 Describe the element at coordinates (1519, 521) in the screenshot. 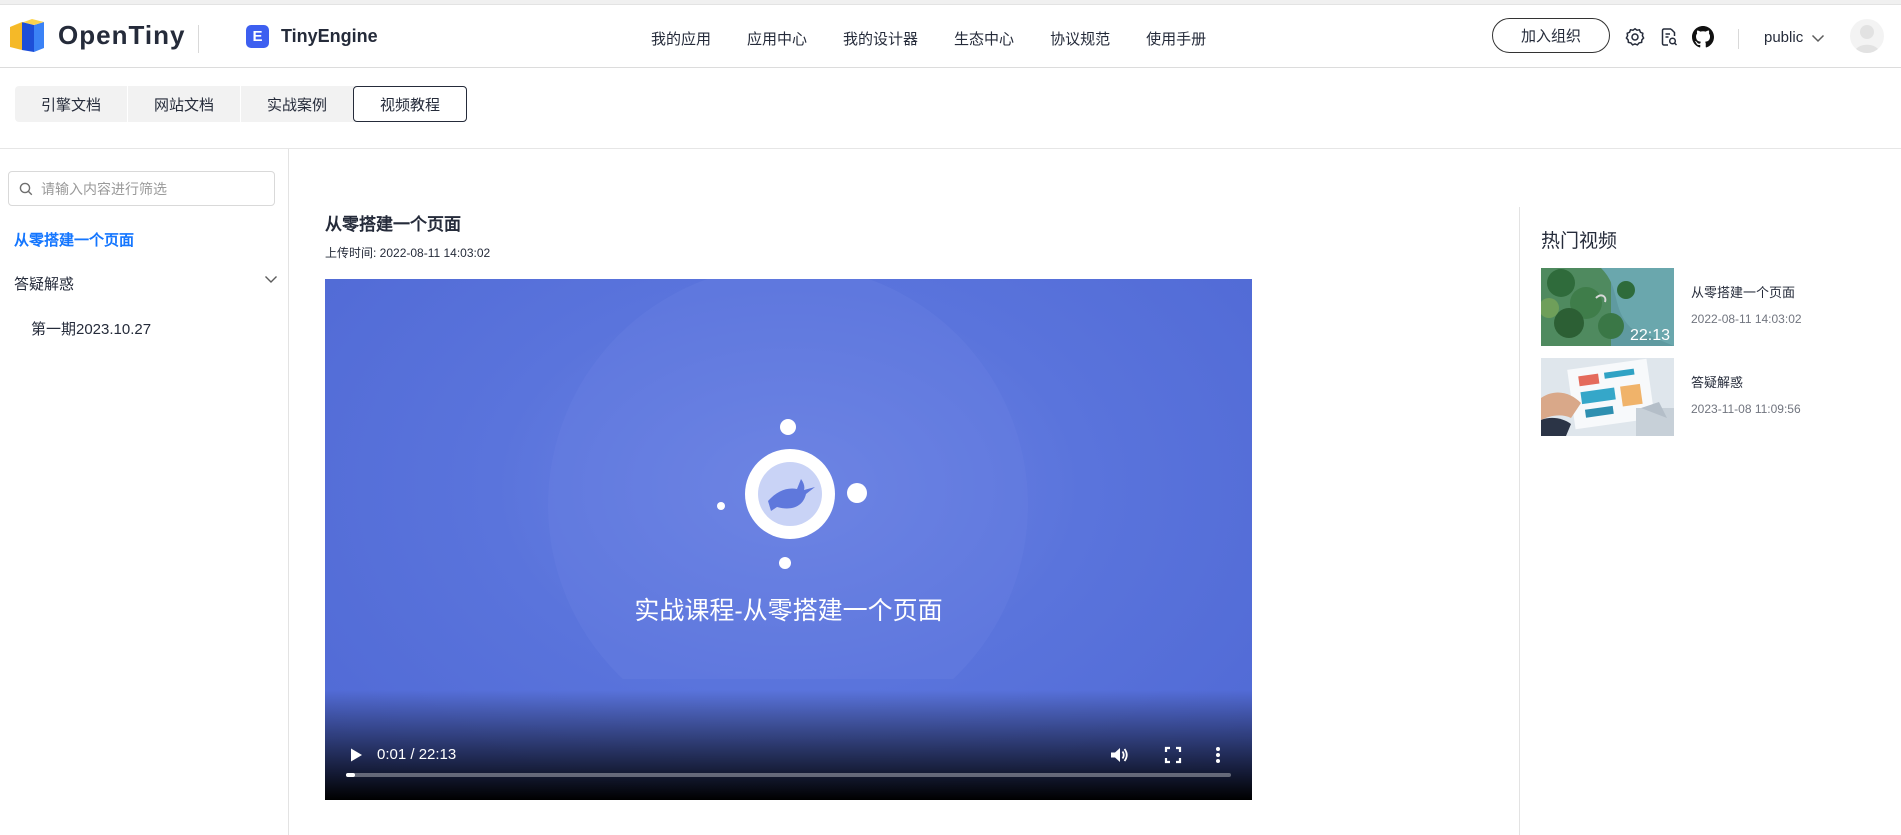

I see `right-panel-divider` at that location.